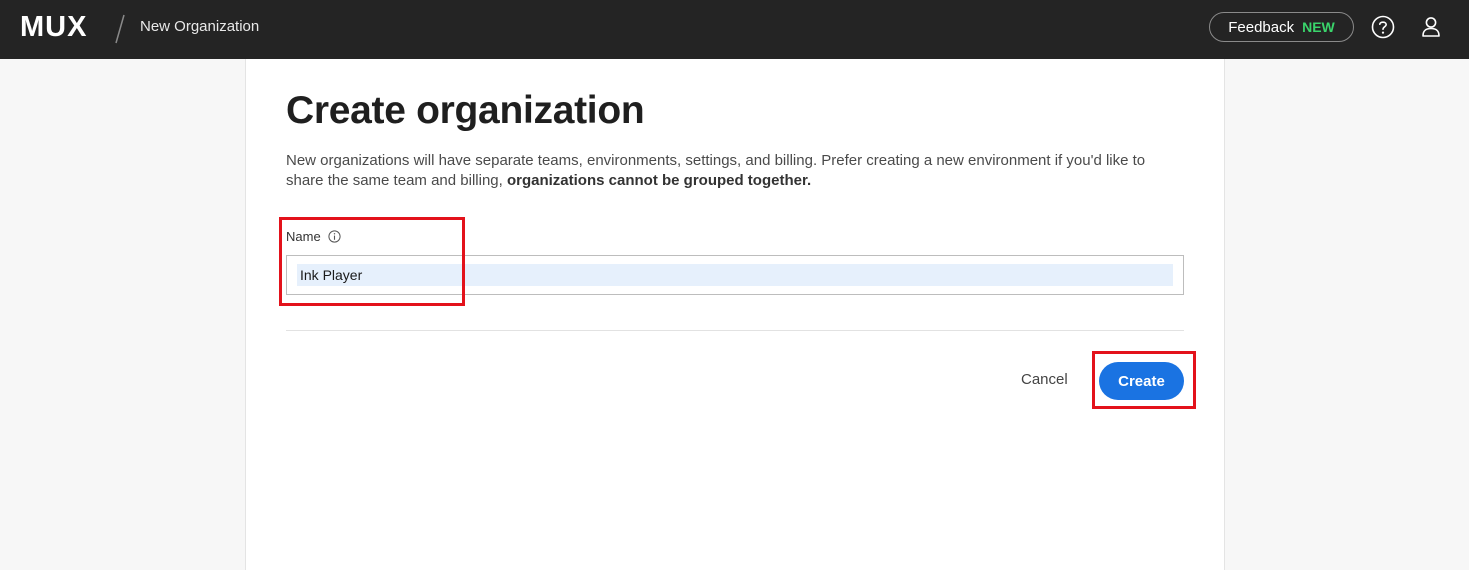 The height and width of the screenshot is (570, 1469). Describe the element at coordinates (303, 236) in the screenshot. I see `name-label-text: Name` at that location.